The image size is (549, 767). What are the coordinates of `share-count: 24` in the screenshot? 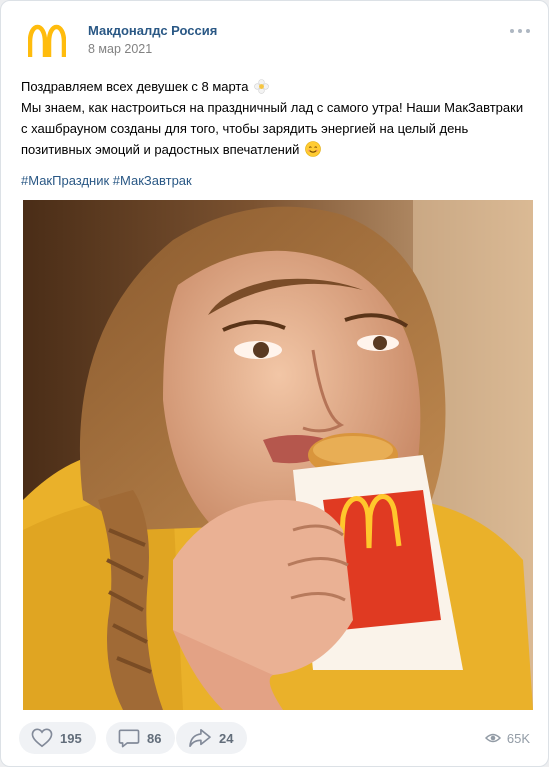 It's located at (226, 738).